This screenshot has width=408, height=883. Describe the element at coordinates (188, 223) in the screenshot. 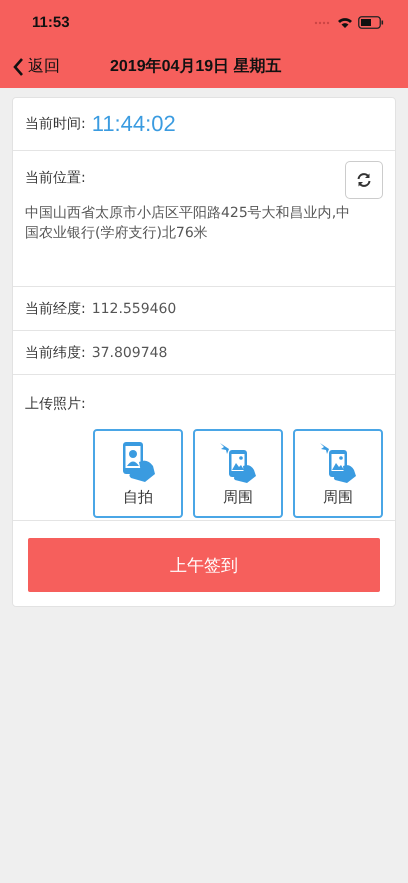

I see `address-text: 中国山西省太原市小店区平阳路425号大和昌业内,中国农业银行(学府支行)北76米` at that location.